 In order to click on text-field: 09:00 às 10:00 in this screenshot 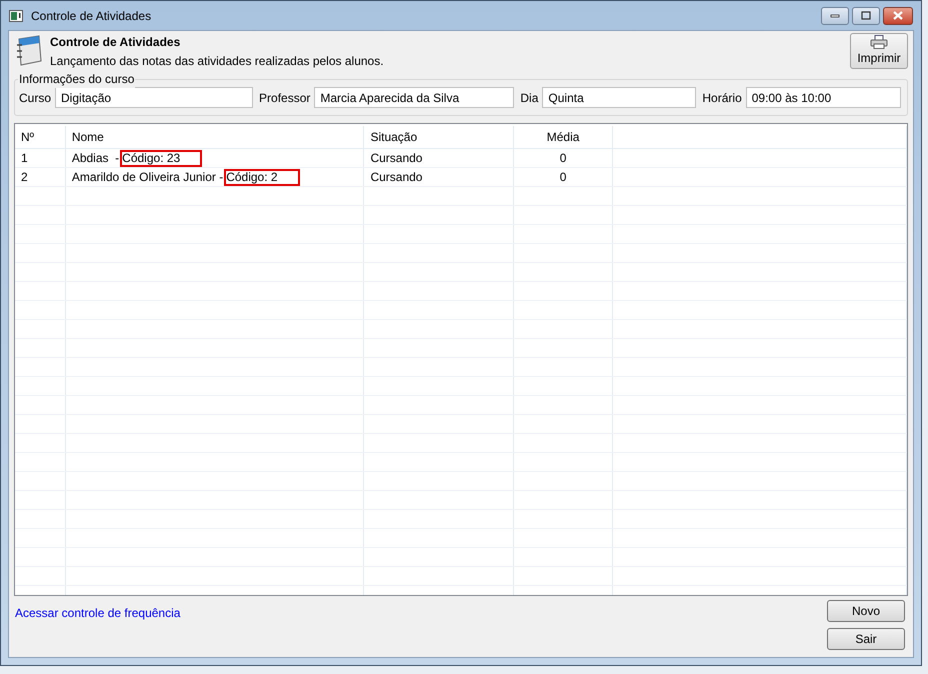, I will do `click(823, 97)`.